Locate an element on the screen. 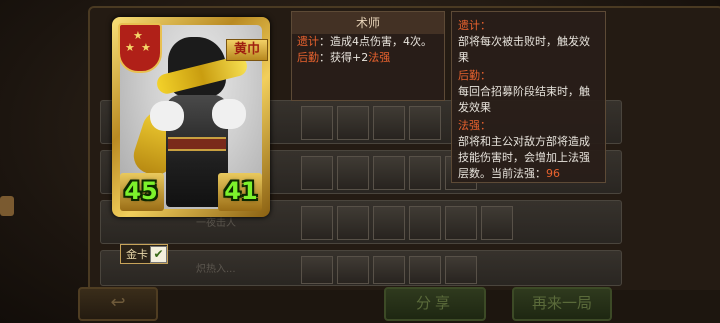  ability-highlight: 法强 is located at coordinates (379, 57).